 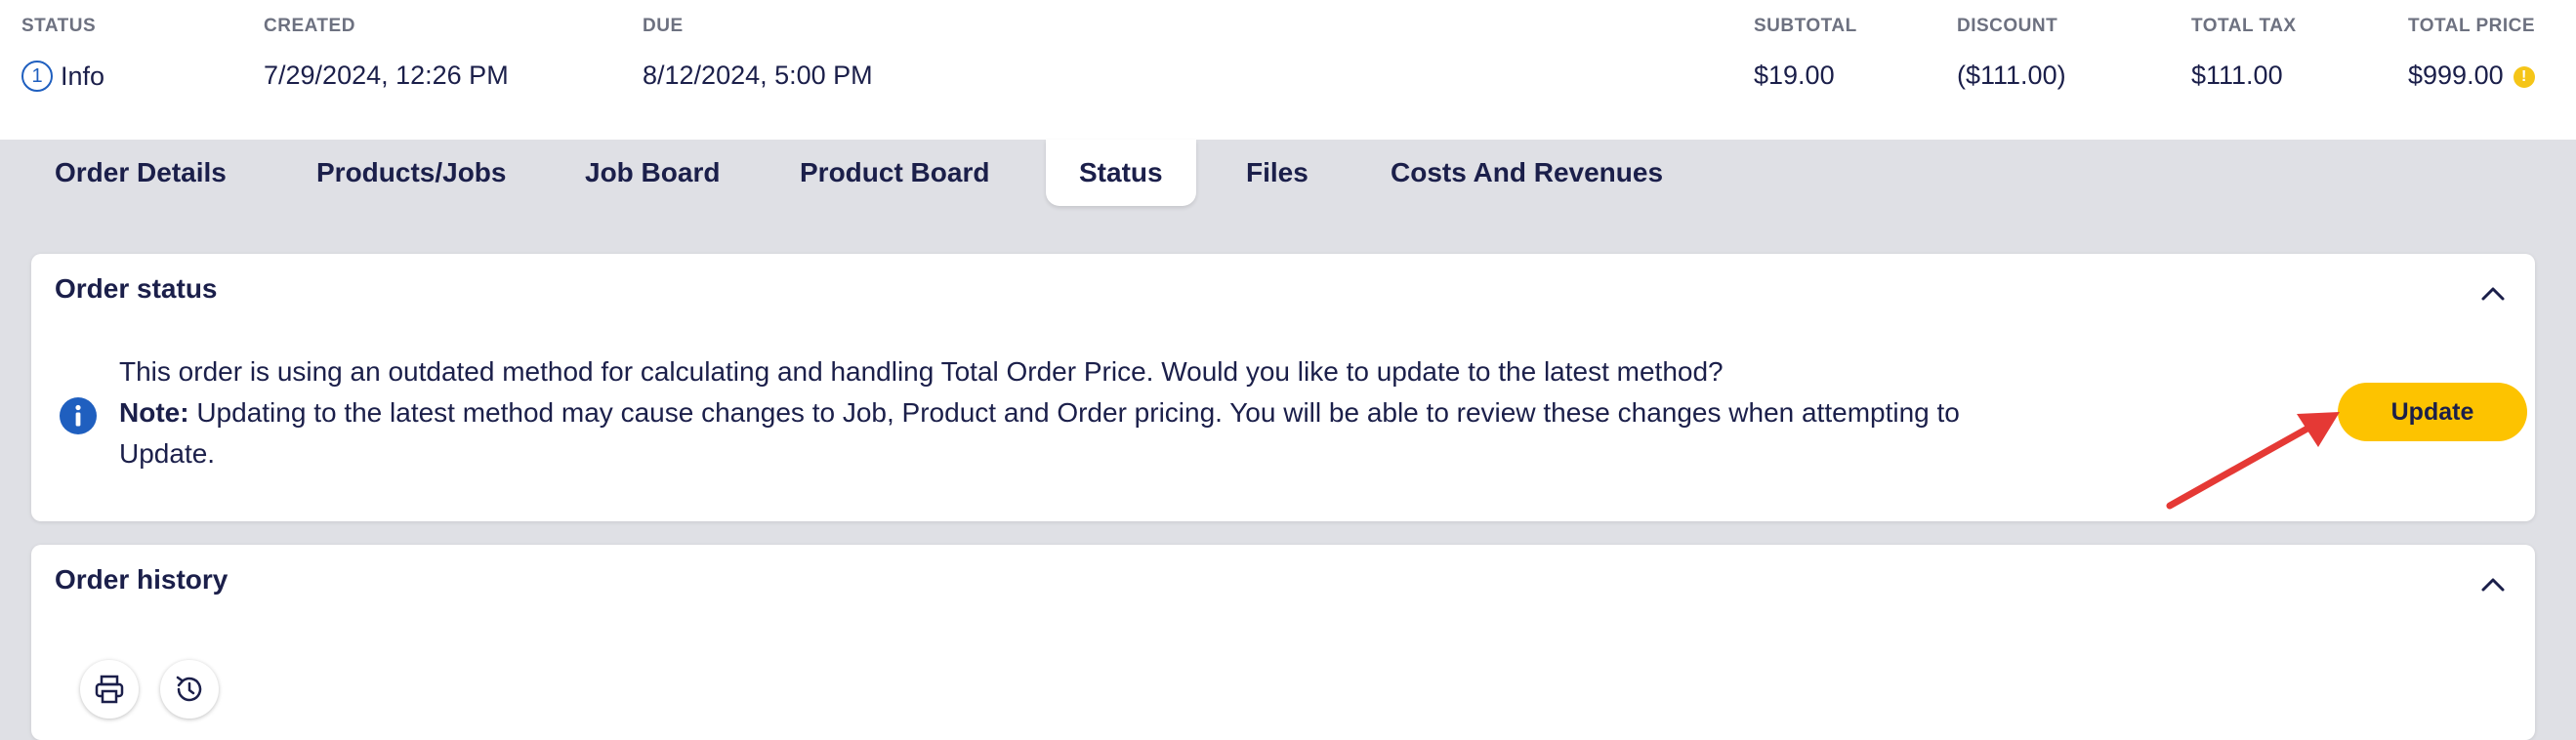 What do you see at coordinates (2244, 26) in the screenshot?
I see `total-tax-label: TOTAL TAX` at bounding box center [2244, 26].